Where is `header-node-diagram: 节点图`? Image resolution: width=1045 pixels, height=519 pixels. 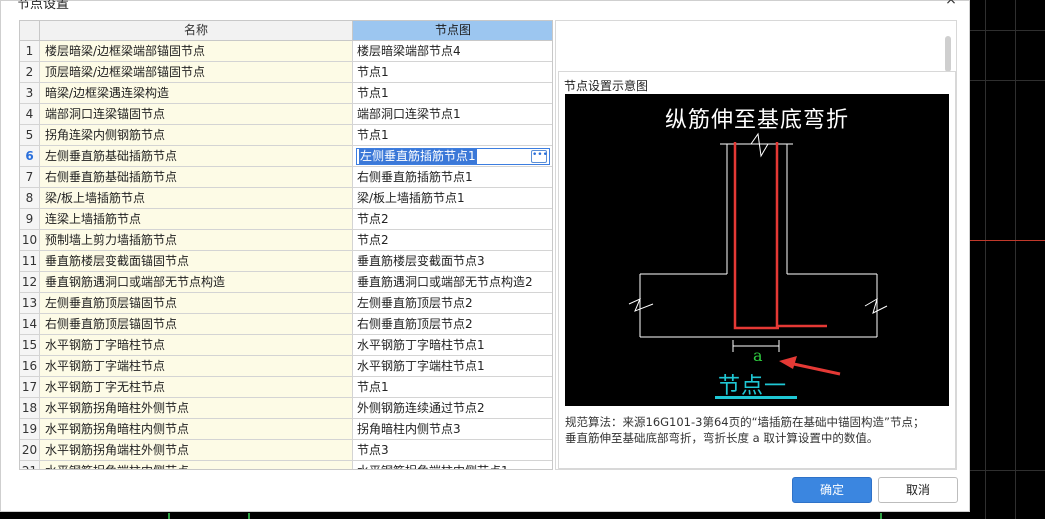 header-node-diagram: 节点图 is located at coordinates (452, 31).